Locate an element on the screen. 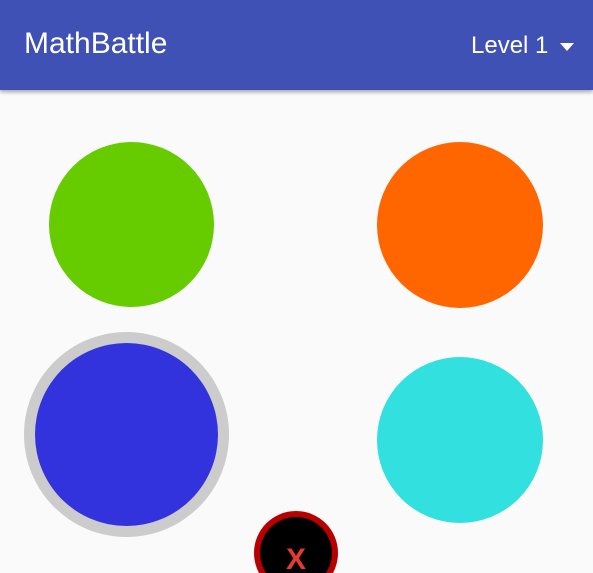  close-icon: X is located at coordinates (295, 558).